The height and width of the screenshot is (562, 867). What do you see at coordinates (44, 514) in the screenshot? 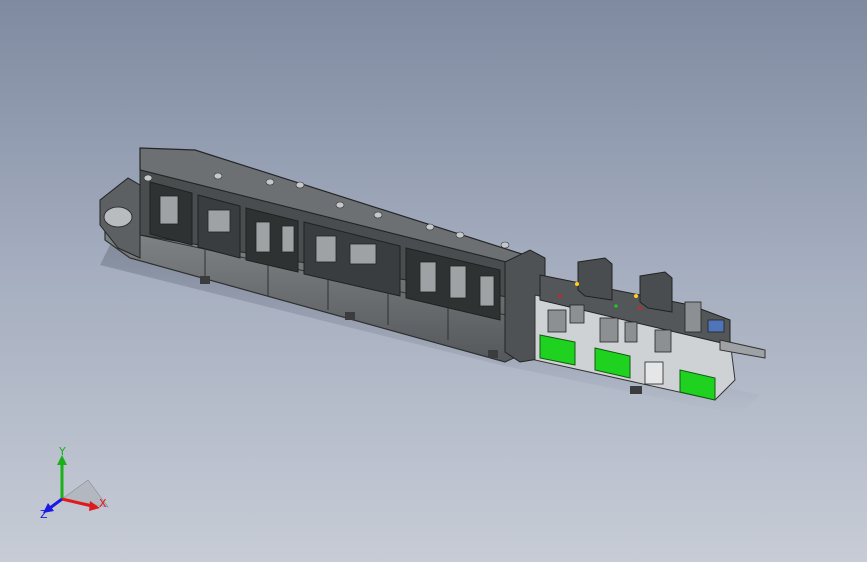
I see `z-axis-label: Z` at bounding box center [44, 514].